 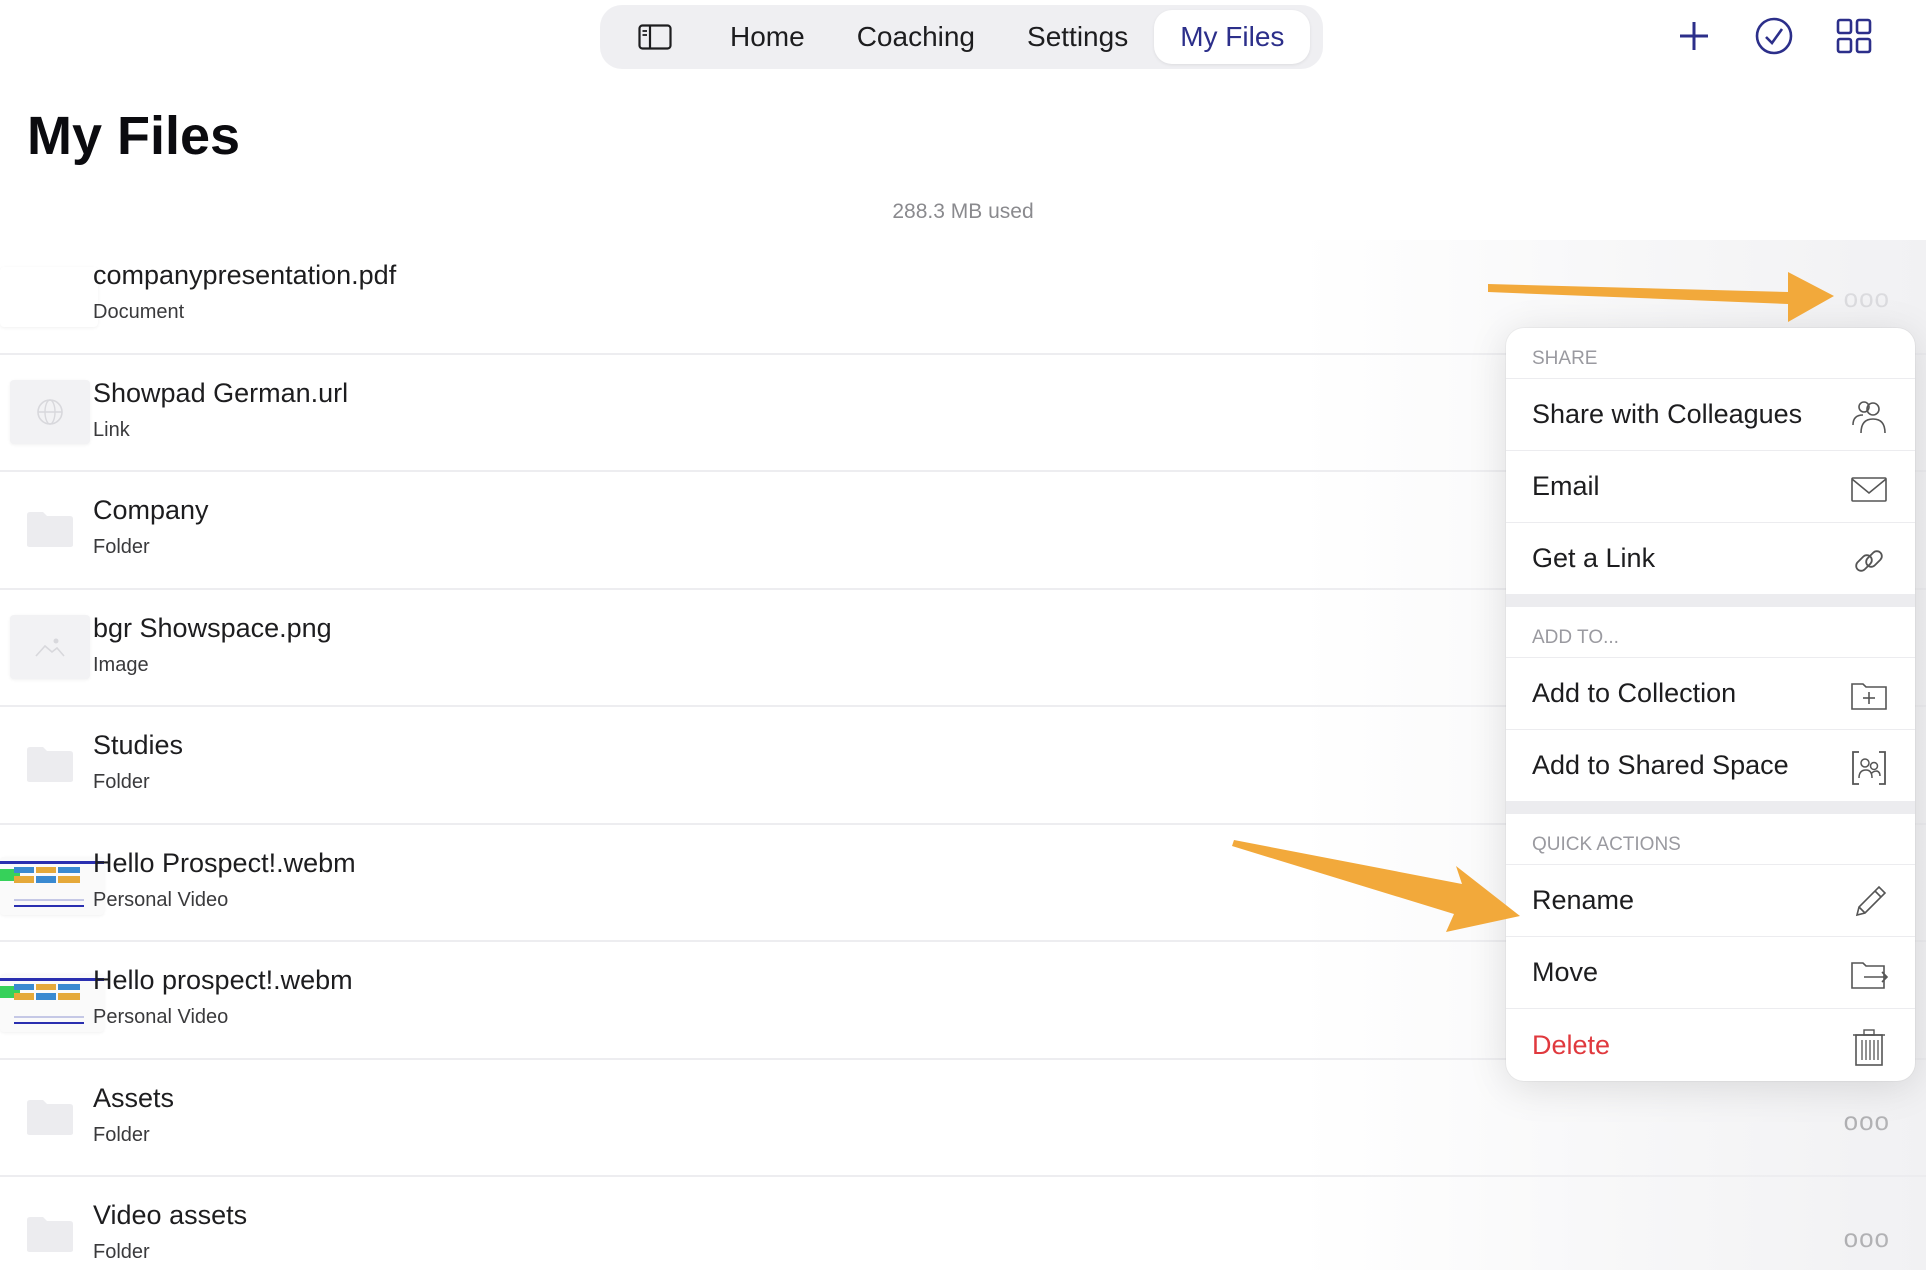 I want to click on top-nav: Home Coaching Settings My Files, so click(x=961, y=37).